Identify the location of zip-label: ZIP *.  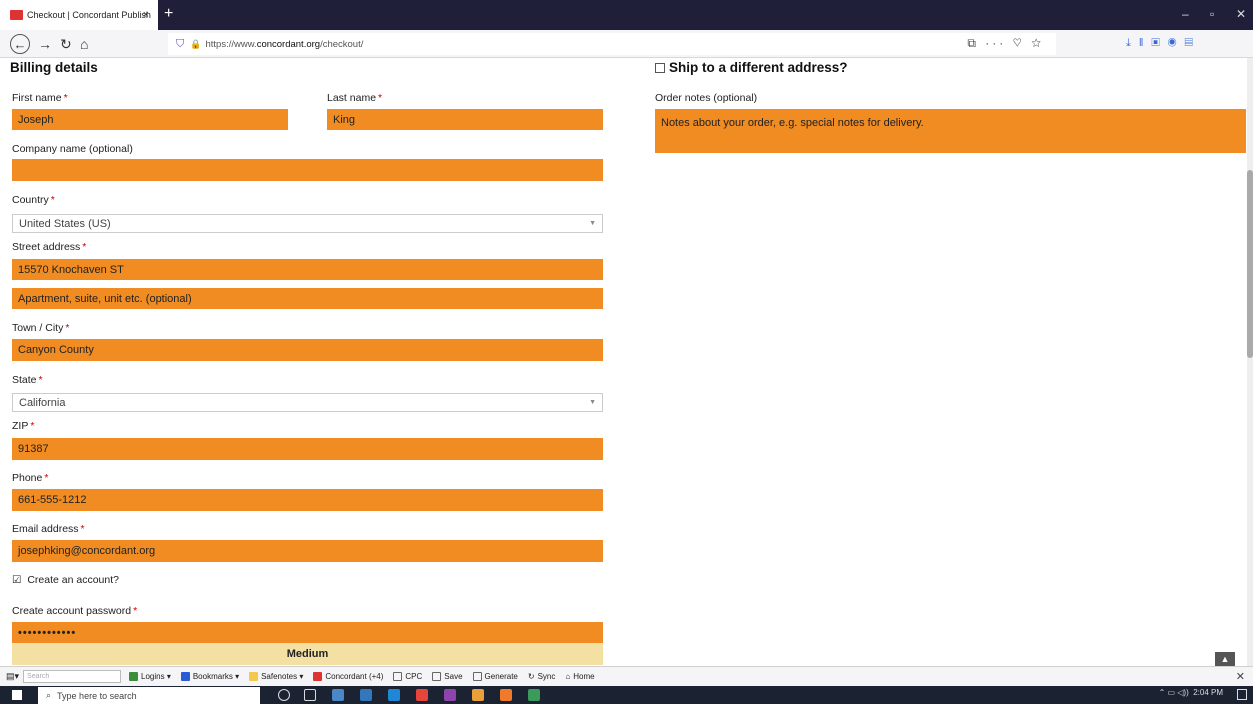
(23, 426).